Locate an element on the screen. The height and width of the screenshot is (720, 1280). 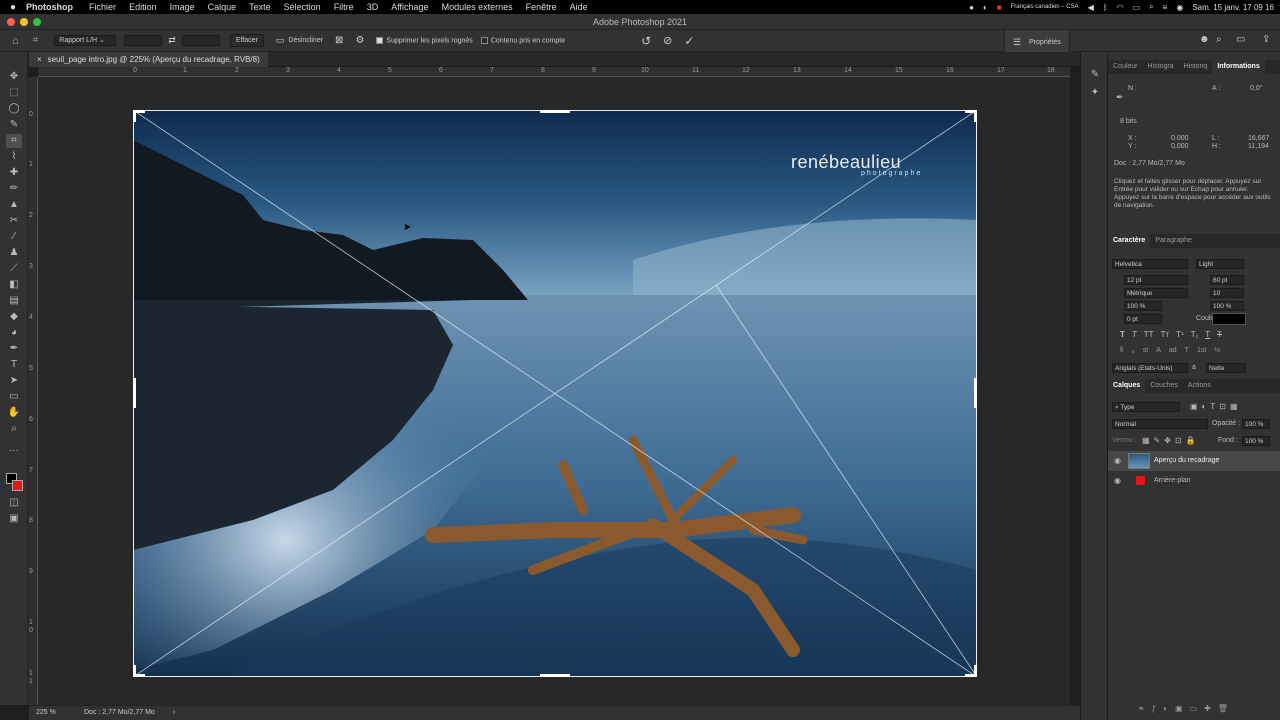
hscale-field: 100 % is located at coordinates (1227, 306).